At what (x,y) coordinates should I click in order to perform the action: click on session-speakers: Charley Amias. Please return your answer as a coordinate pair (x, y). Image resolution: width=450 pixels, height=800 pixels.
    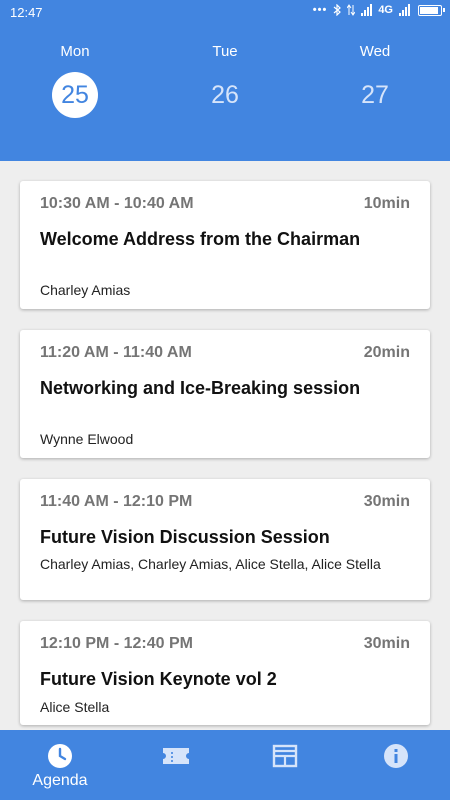
    Looking at the image, I should click on (85, 290).